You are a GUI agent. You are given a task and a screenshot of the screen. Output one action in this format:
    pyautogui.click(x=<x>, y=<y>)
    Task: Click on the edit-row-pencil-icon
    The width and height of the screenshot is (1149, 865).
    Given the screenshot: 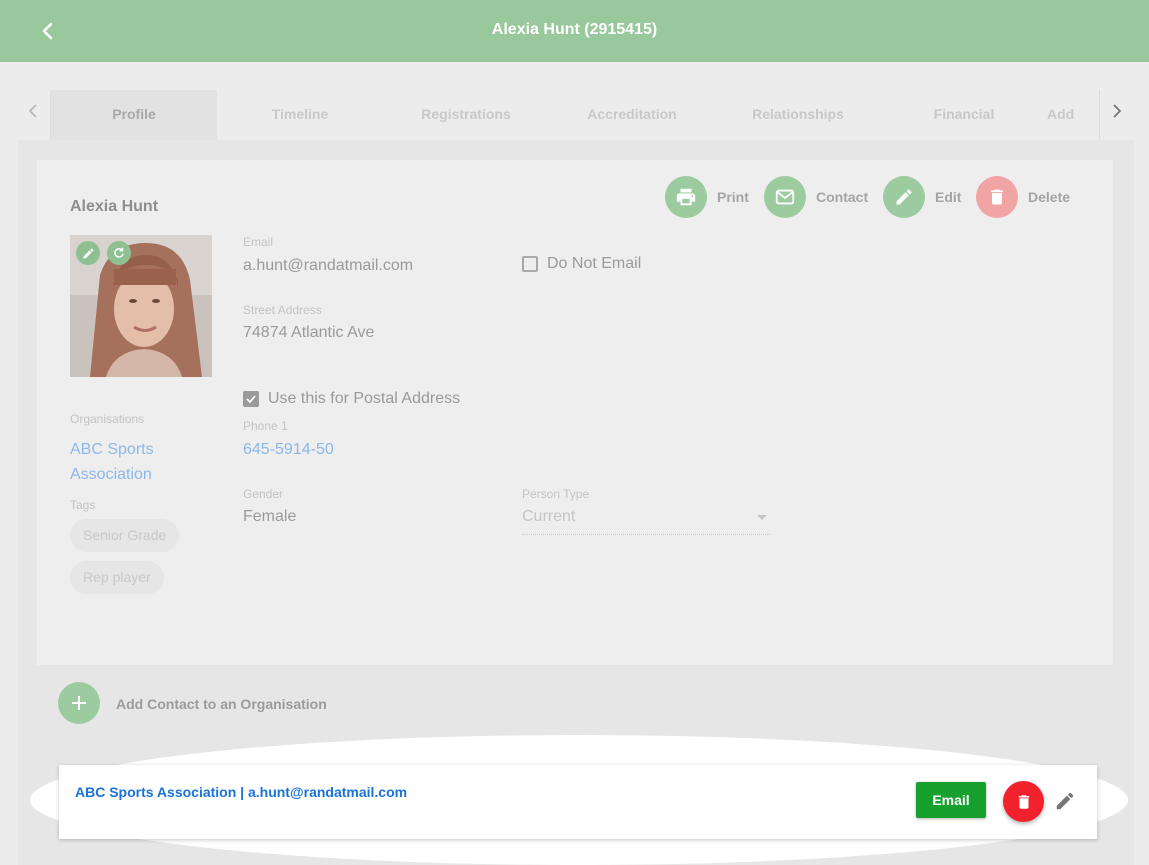 What is the action you would take?
    pyautogui.click(x=1065, y=801)
    